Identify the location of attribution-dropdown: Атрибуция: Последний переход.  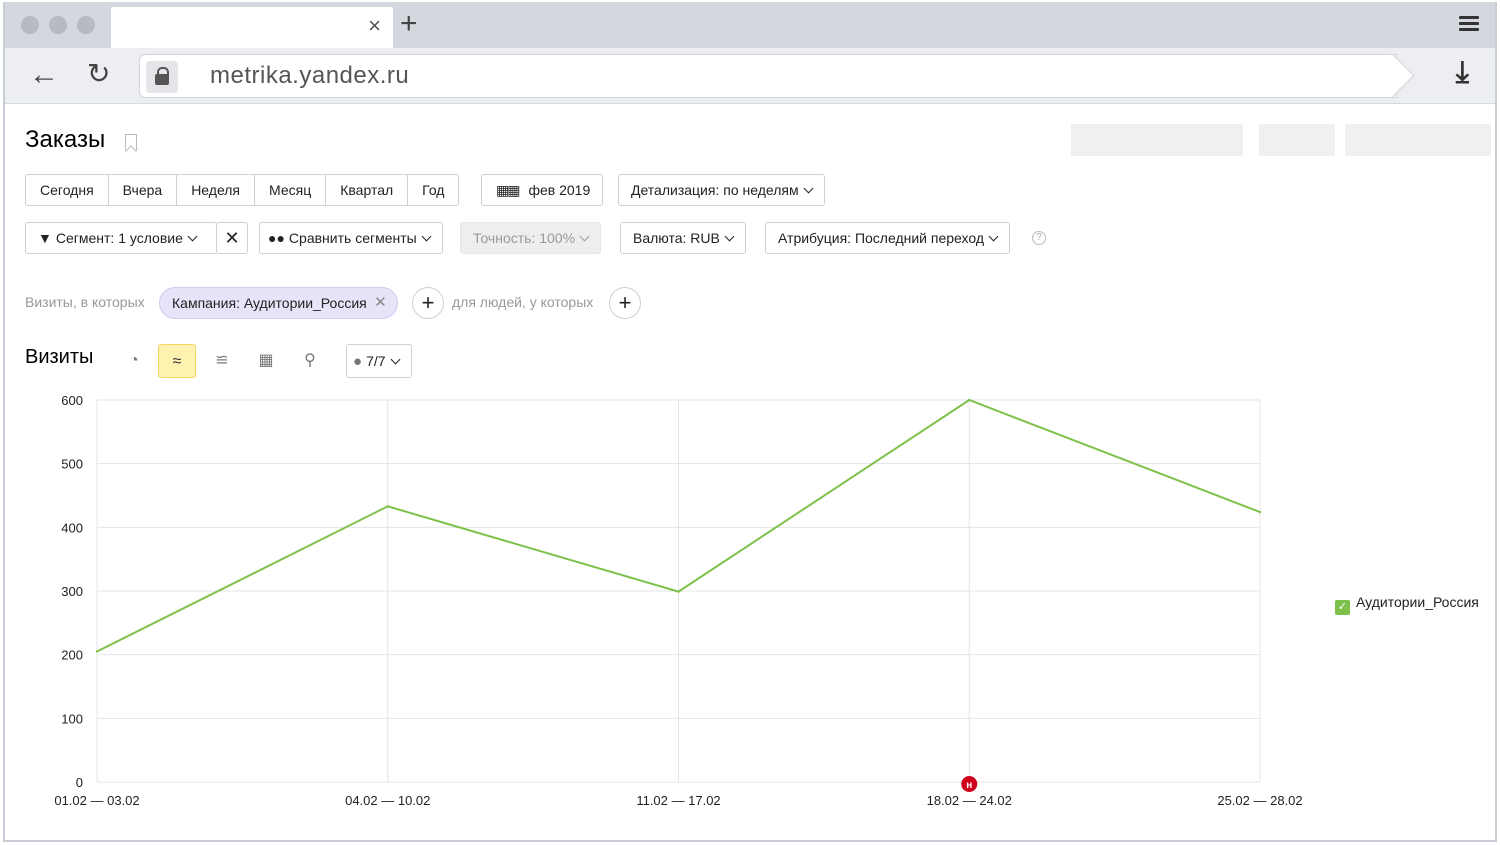
(888, 238).